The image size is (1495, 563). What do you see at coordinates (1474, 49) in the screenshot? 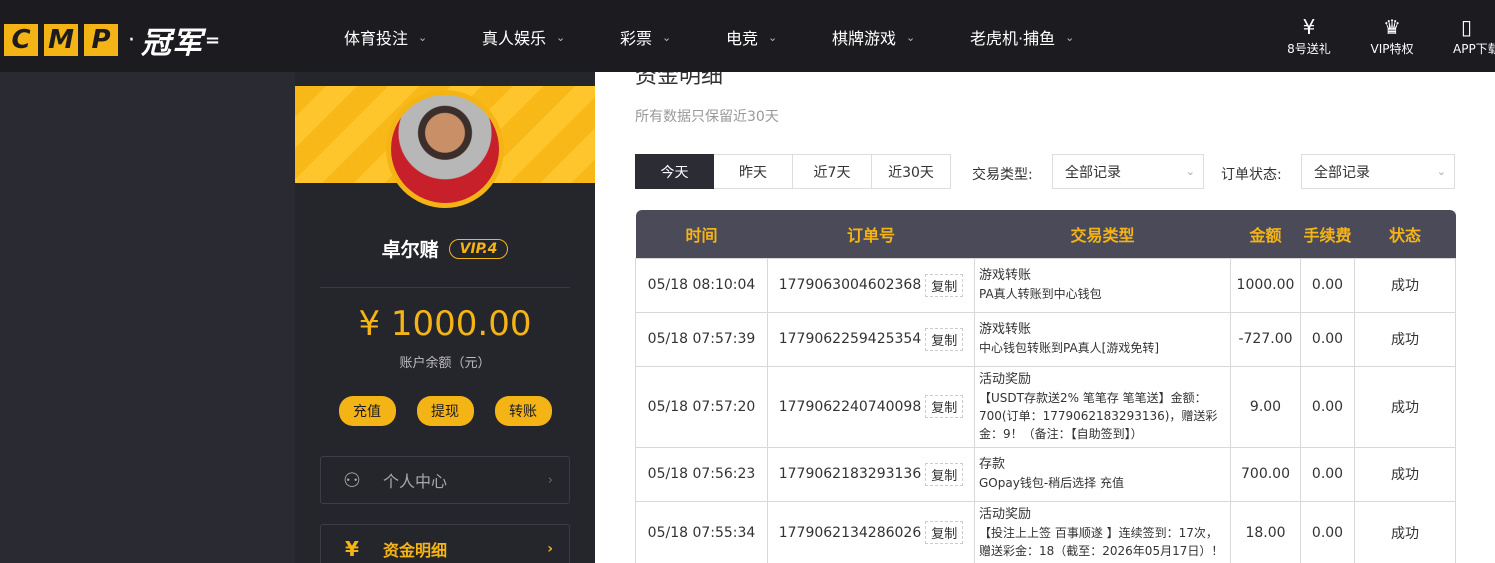
I see `tool-label: APP下载` at bounding box center [1474, 49].